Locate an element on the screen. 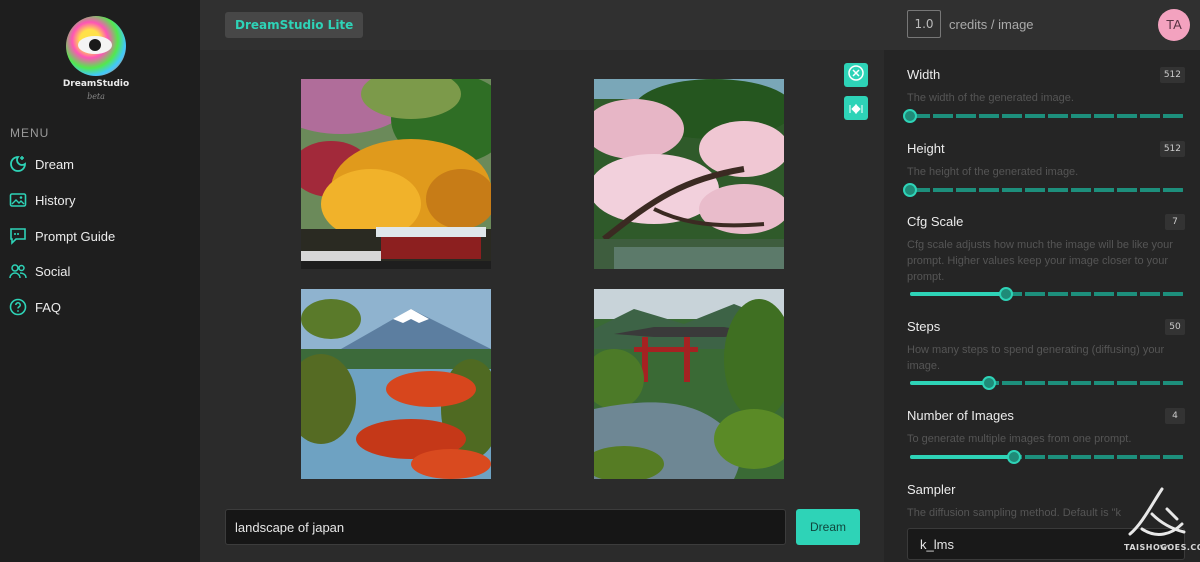 This screenshot has height=562, width=1200. credits-value: 1.0 is located at coordinates (924, 24).